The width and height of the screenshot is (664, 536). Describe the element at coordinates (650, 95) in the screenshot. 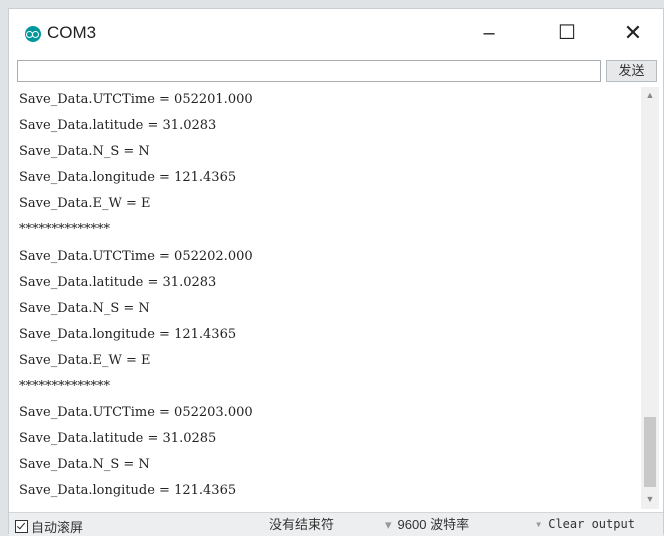

I see `scroll-up-icon: ▲` at that location.